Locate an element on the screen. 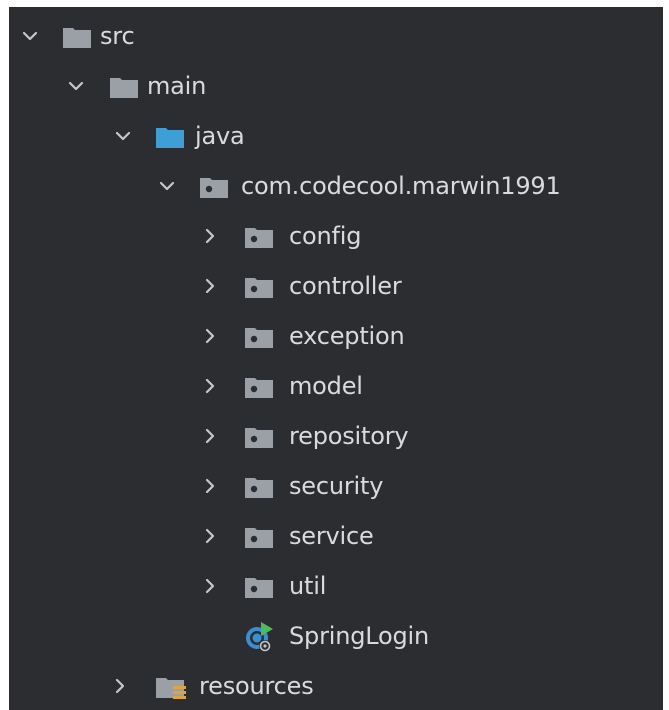 Image resolution: width=669 pixels, height=710 pixels. tree-node-src: src is located at coordinates (336, 37).